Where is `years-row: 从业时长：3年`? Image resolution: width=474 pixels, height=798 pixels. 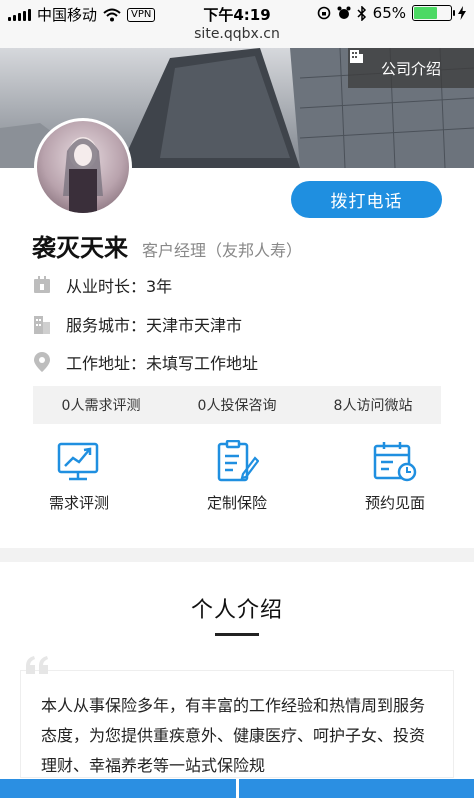 years-row: 从业时长：3年 is located at coordinates (102, 285).